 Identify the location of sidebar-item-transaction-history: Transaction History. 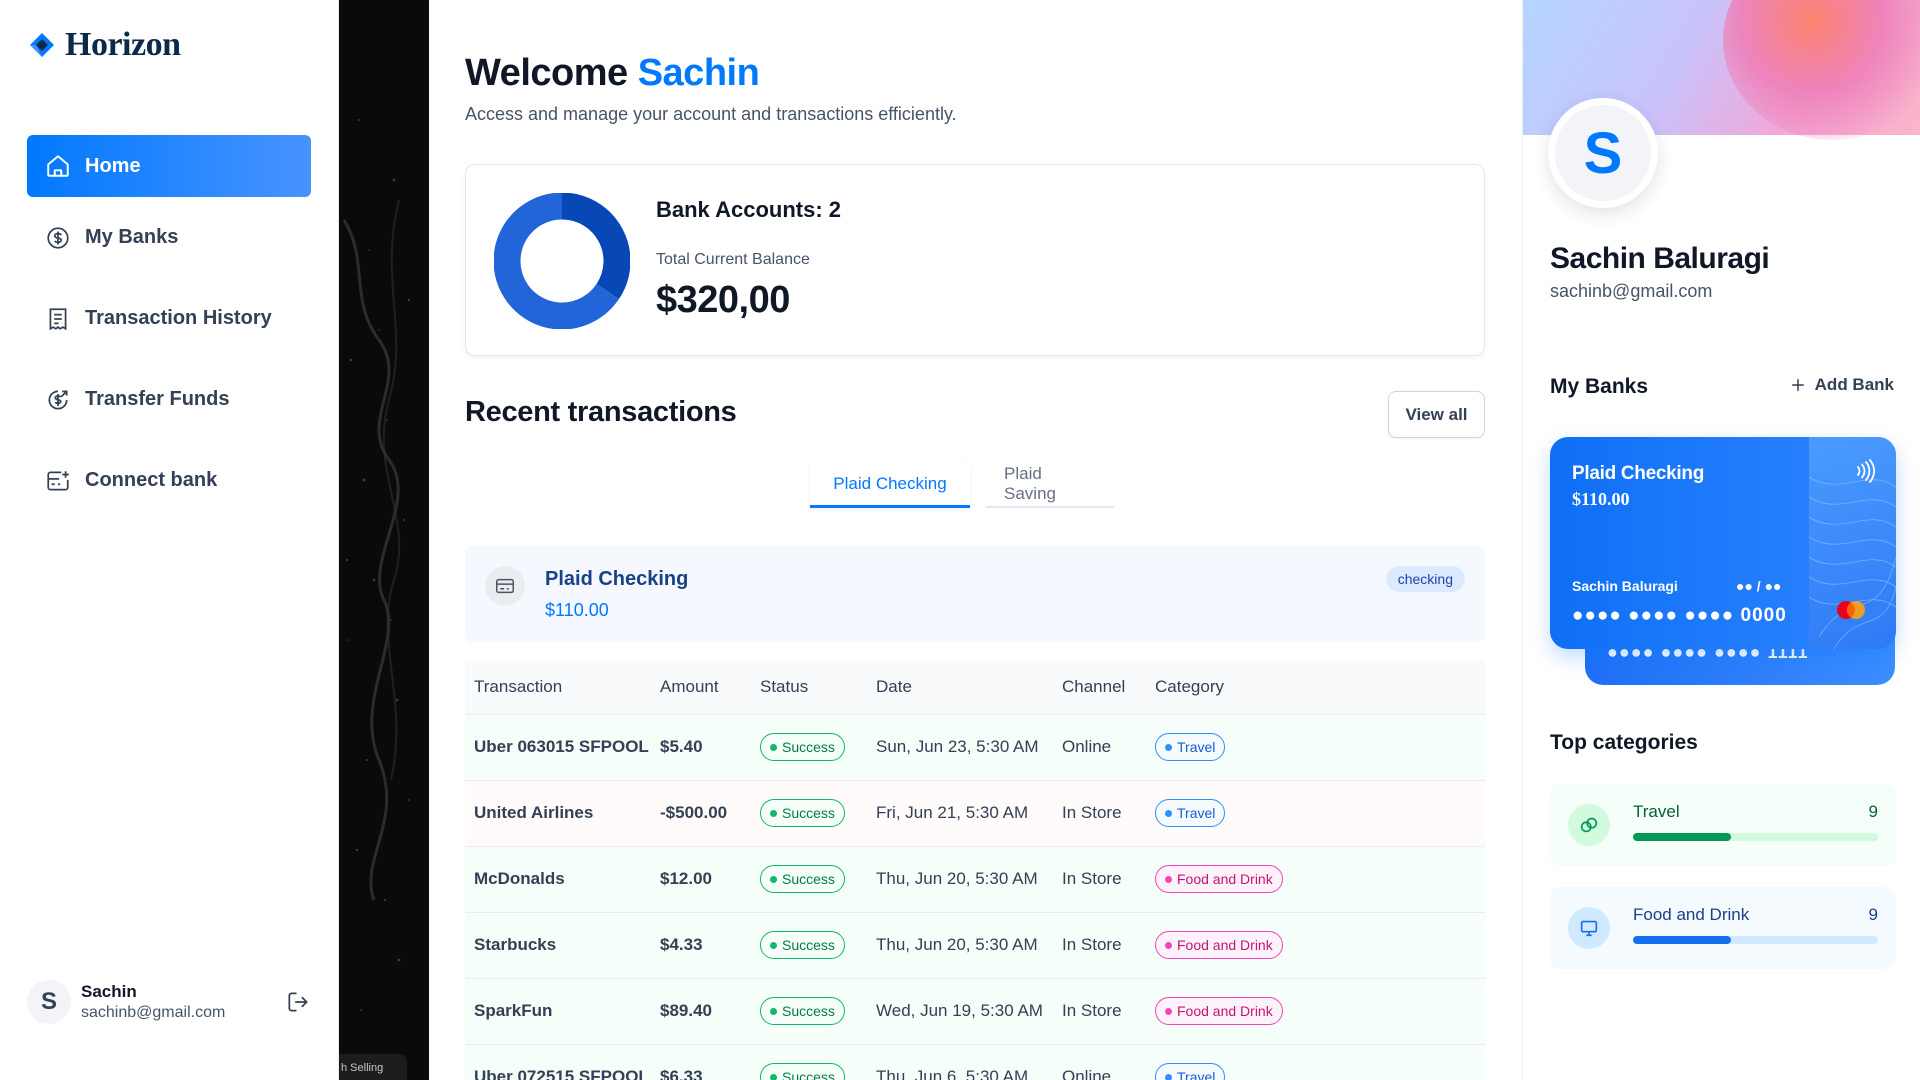
(169, 318).